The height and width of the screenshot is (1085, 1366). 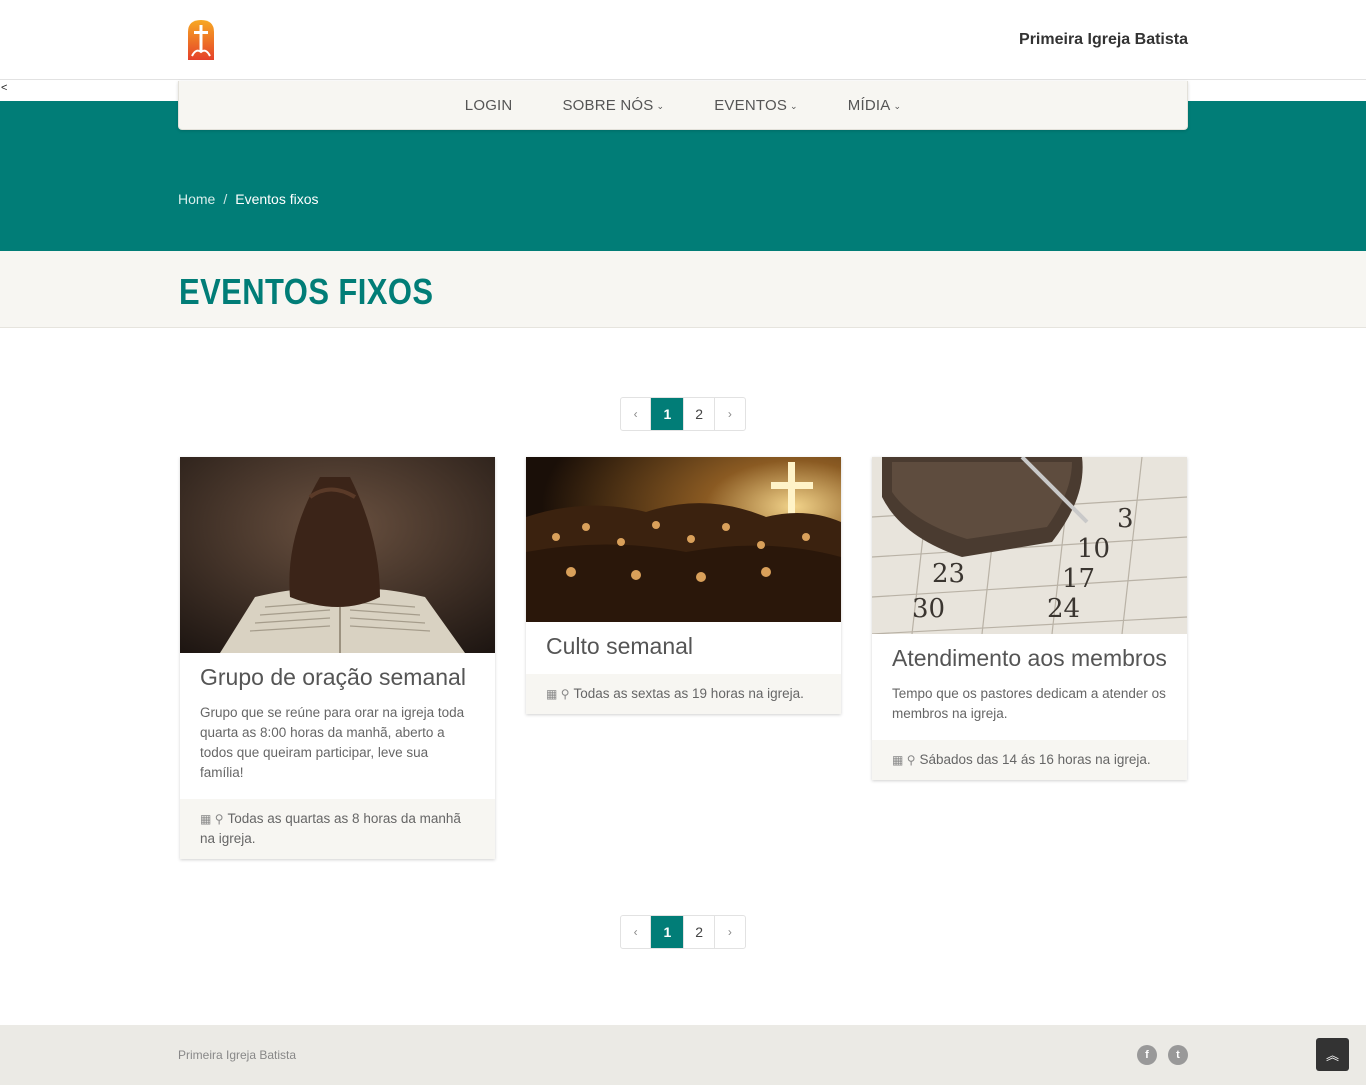 What do you see at coordinates (337, 677) in the screenshot?
I see `event-title: Grupo de oração semanal` at bounding box center [337, 677].